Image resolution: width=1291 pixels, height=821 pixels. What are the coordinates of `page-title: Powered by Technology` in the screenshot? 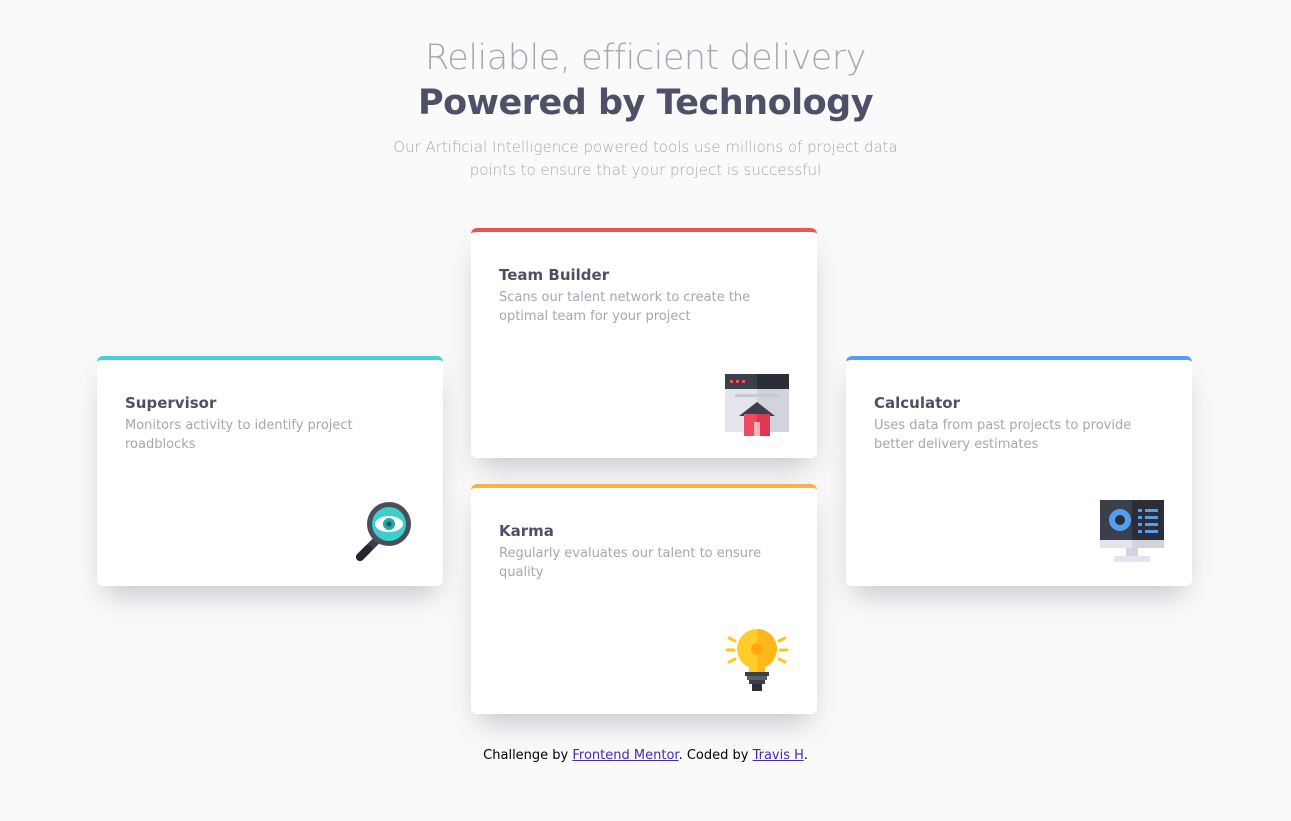 It's located at (645, 103).